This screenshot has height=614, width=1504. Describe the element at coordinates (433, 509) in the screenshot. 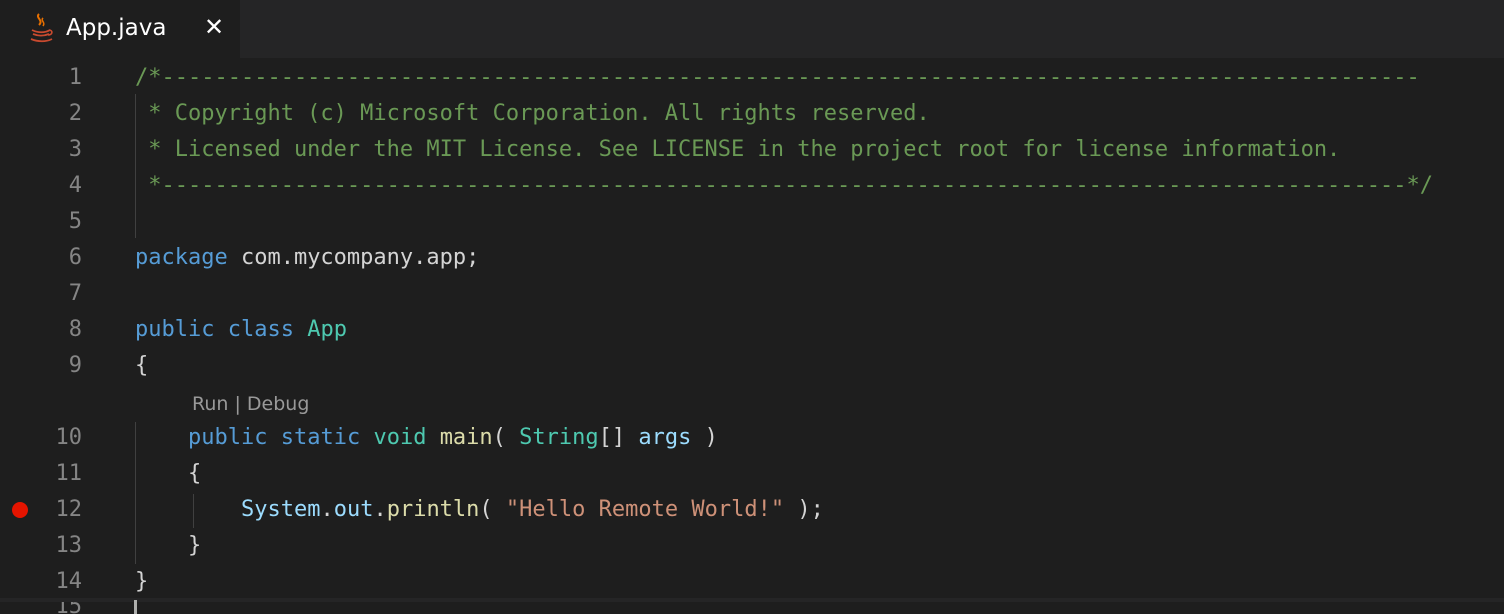

I see `code-token: println` at that location.